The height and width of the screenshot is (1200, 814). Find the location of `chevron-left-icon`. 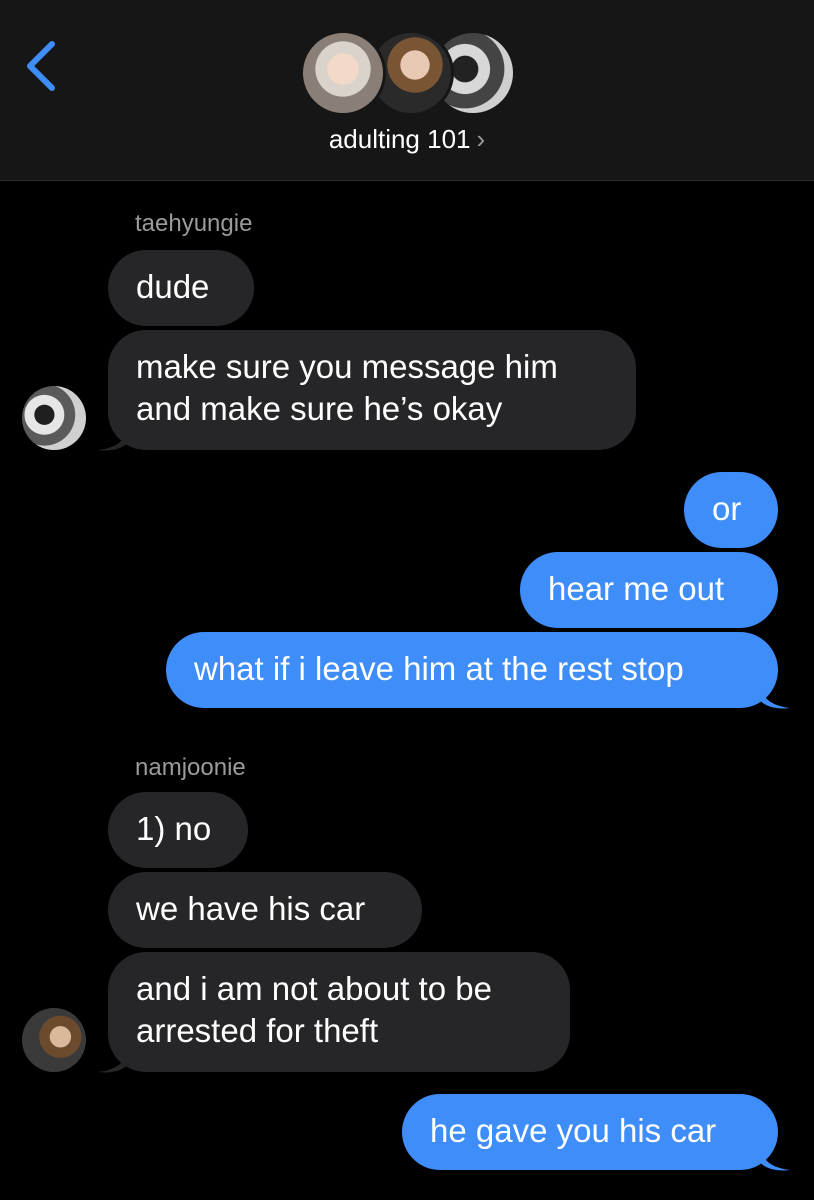

chevron-left-icon is located at coordinates (41, 66).